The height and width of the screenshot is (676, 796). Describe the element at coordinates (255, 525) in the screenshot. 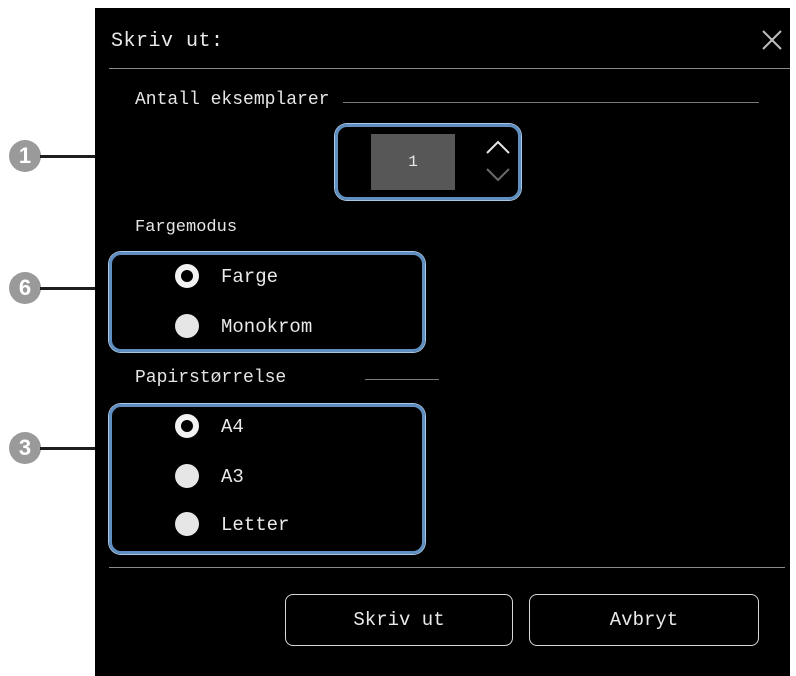

I see `radio-letter-label: Letter` at that location.